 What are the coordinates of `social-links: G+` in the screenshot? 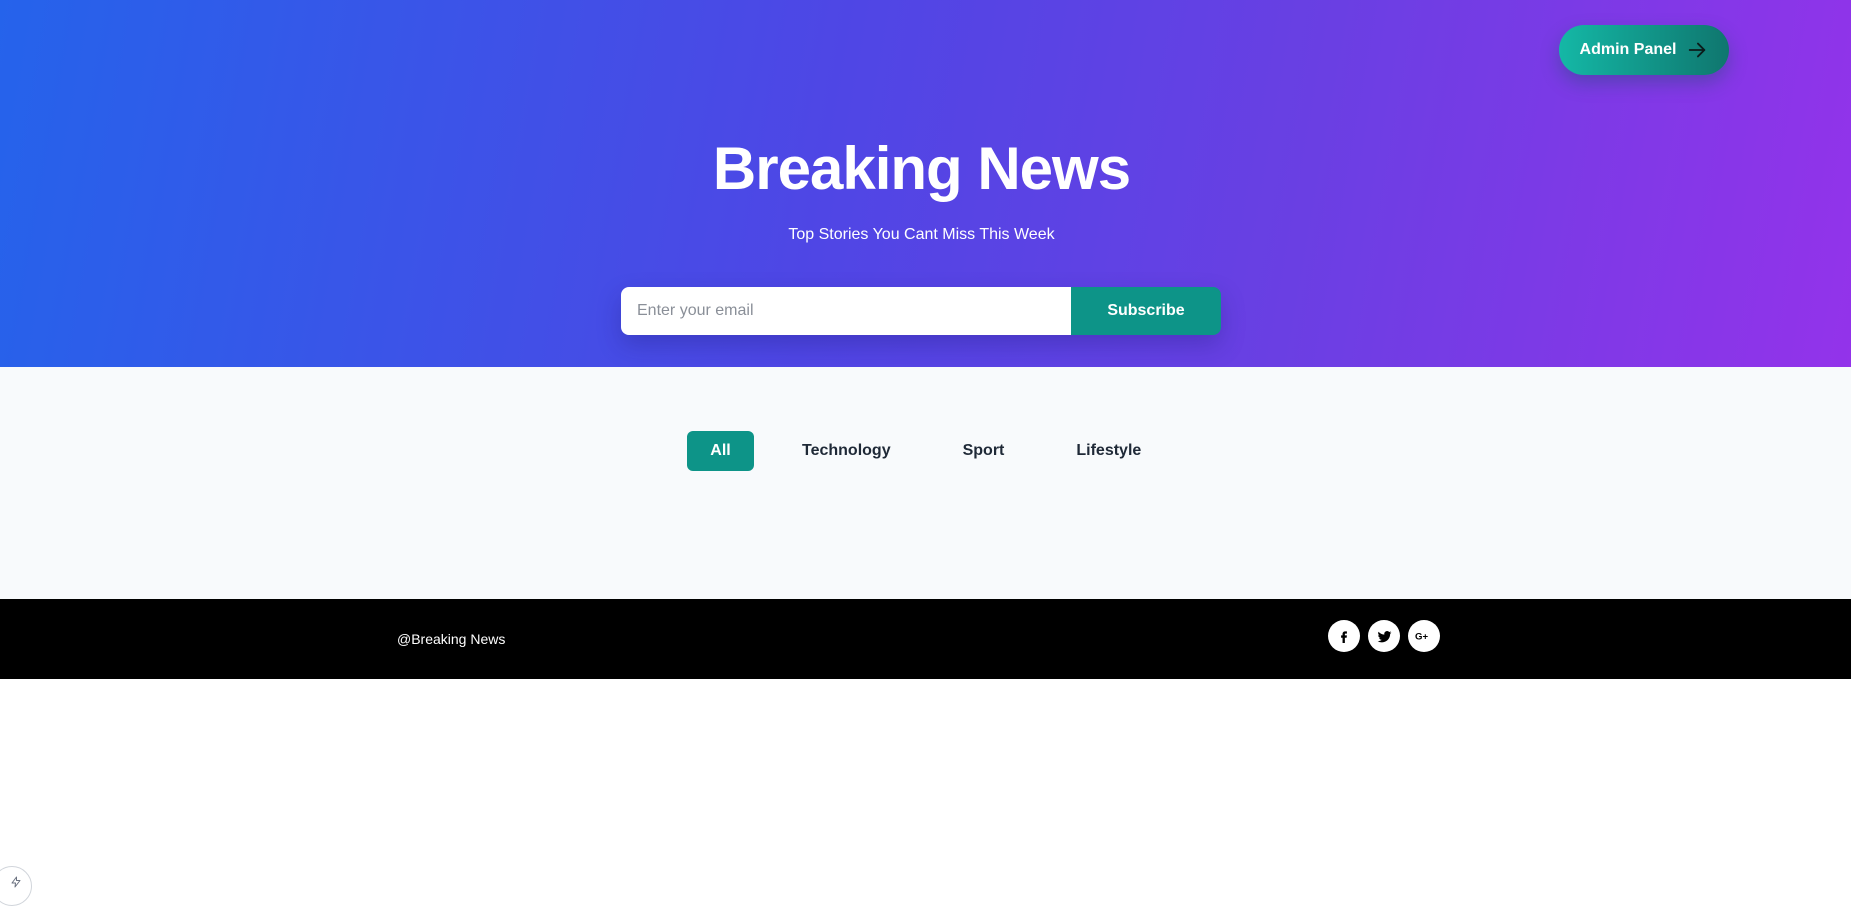 It's located at (1384, 636).